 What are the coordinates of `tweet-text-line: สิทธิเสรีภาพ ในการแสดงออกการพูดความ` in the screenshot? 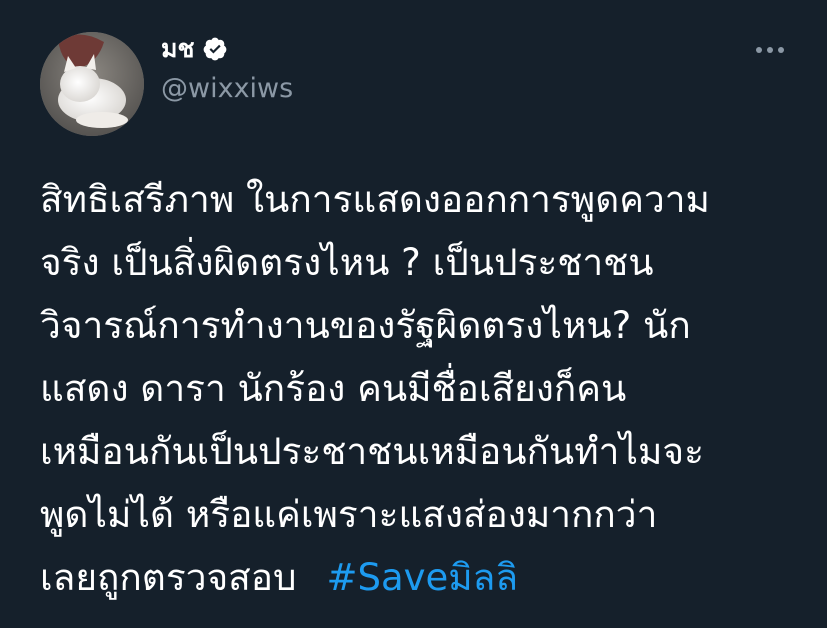 It's located at (375, 199).